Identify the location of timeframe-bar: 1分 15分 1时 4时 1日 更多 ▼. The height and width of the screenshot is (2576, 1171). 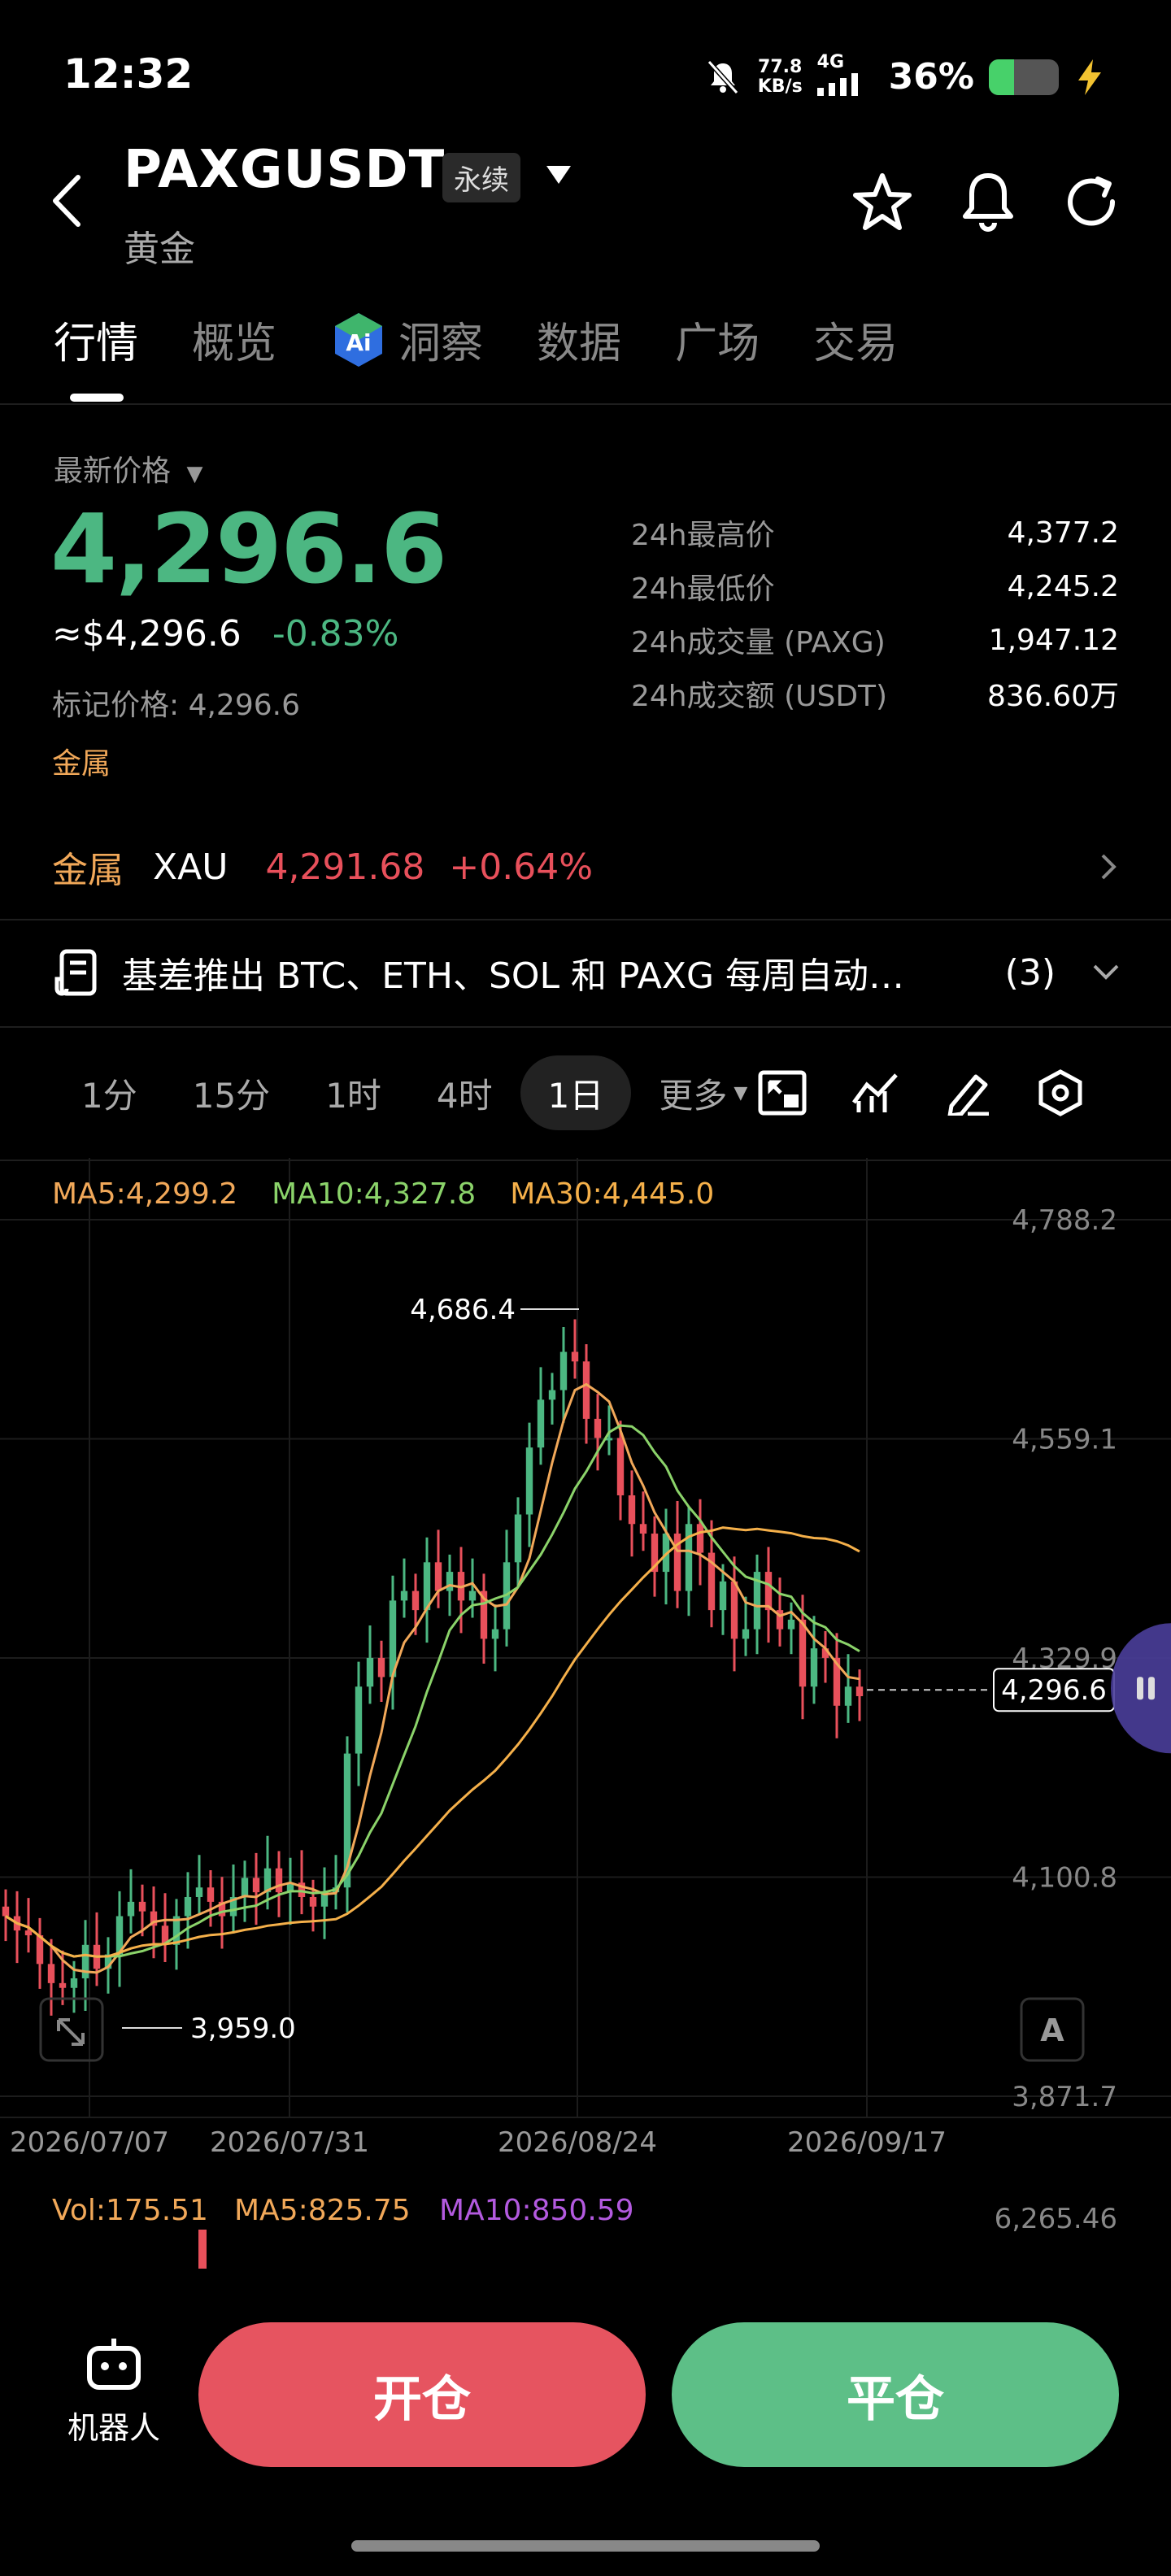
(590, 1093).